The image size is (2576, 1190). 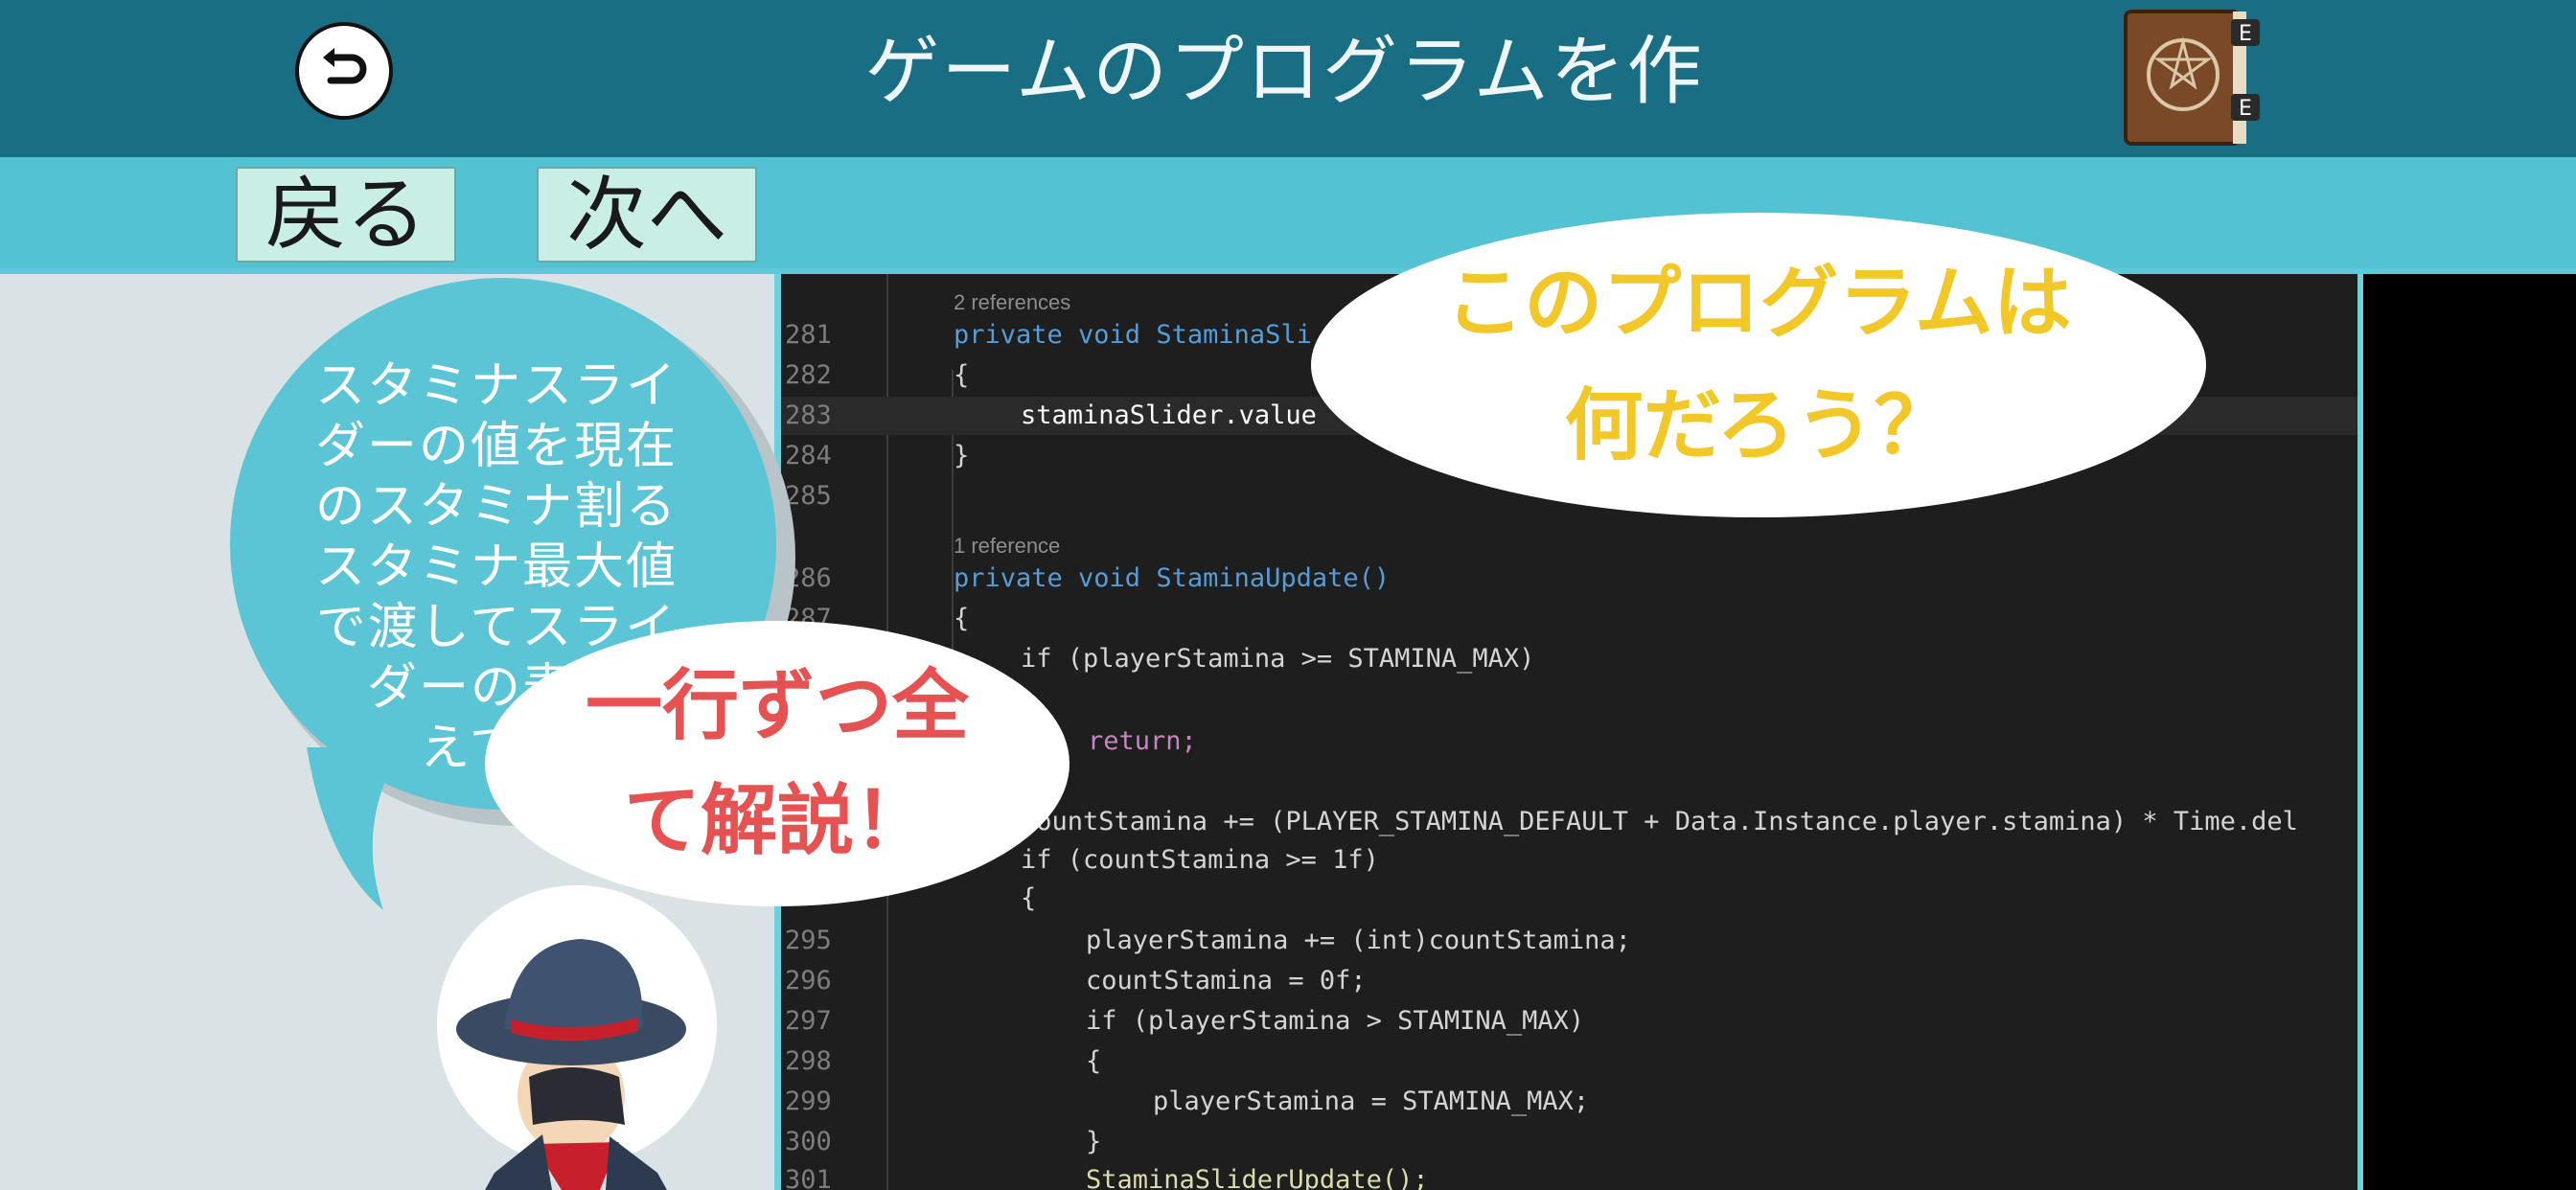 I want to click on line-number: 301, so click(x=808, y=1177).